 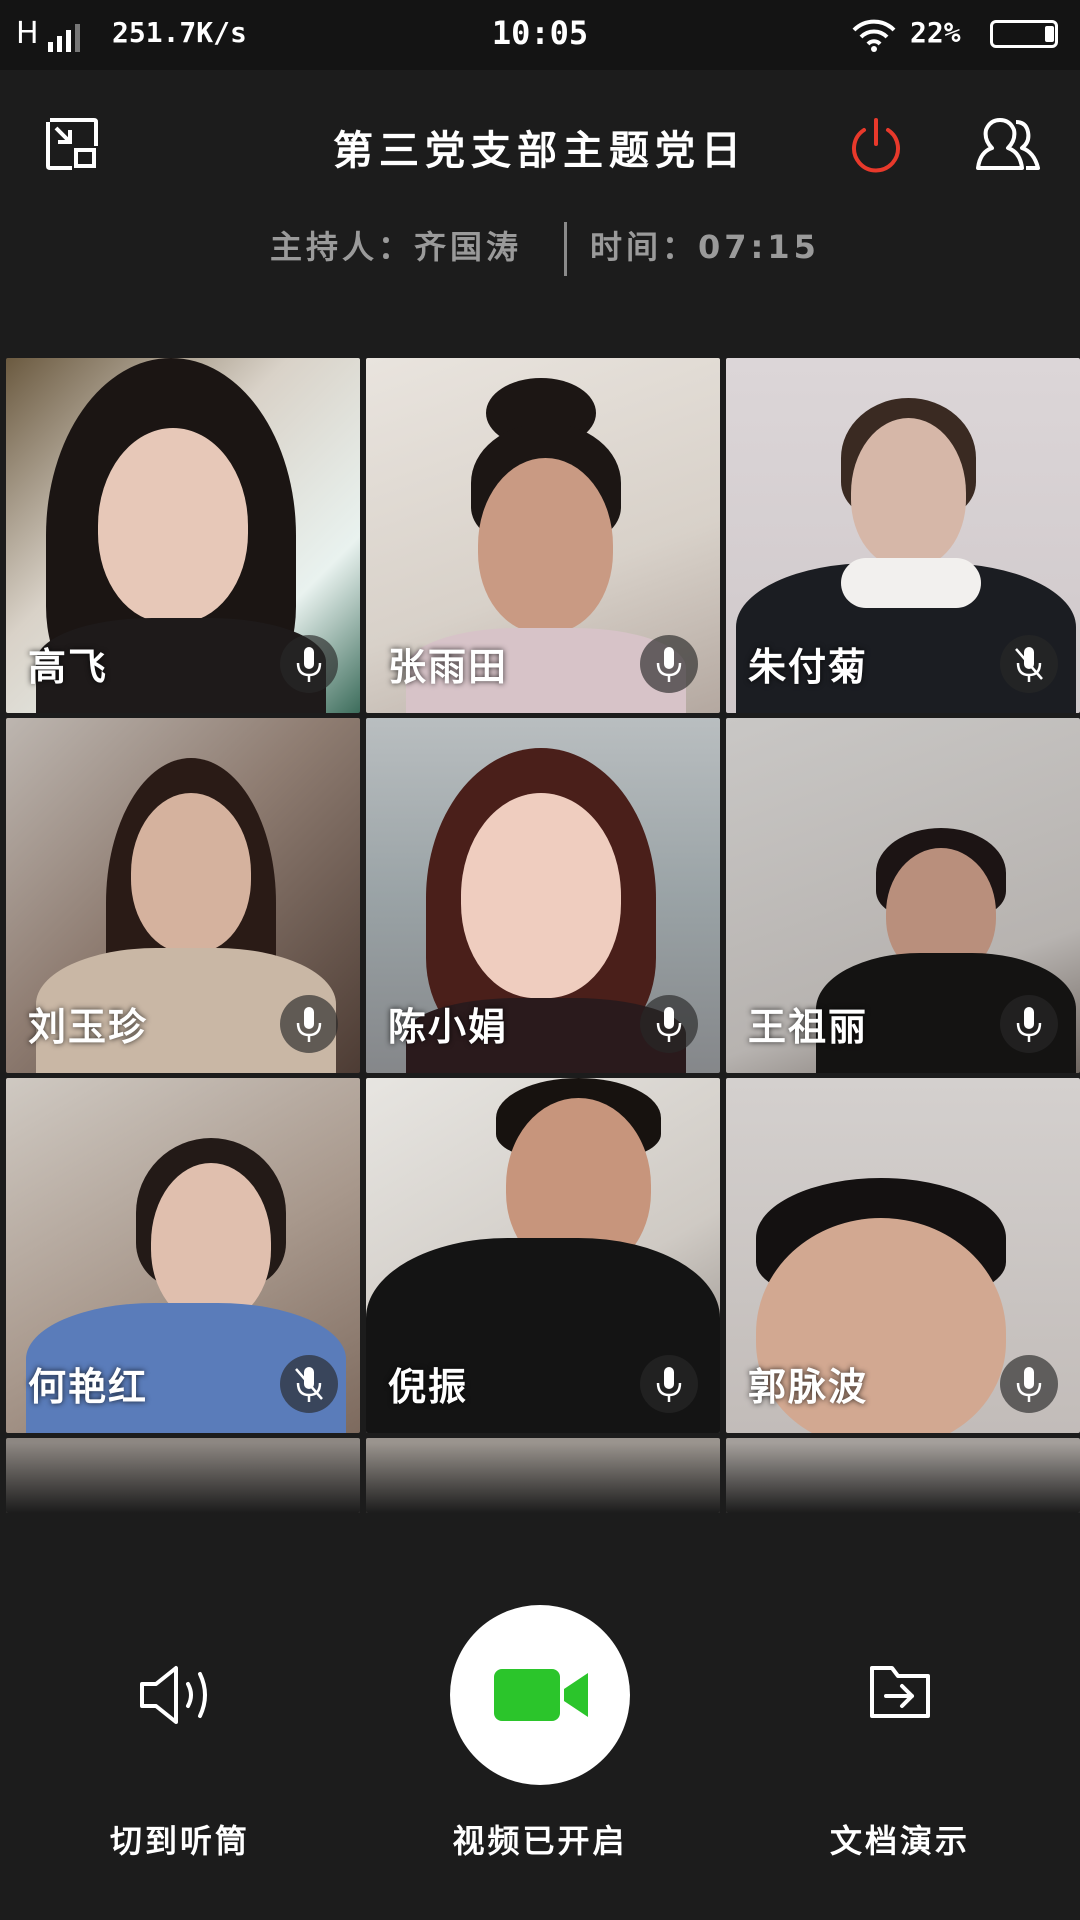 What do you see at coordinates (808, 1386) in the screenshot?
I see `participant-name: 郭脉波` at bounding box center [808, 1386].